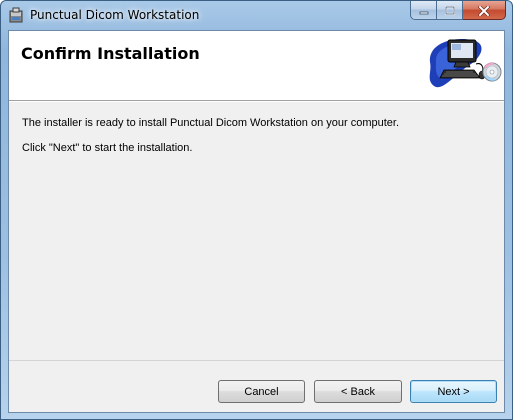 The width and height of the screenshot is (513, 420). I want to click on maximize-icon, so click(449, 10).